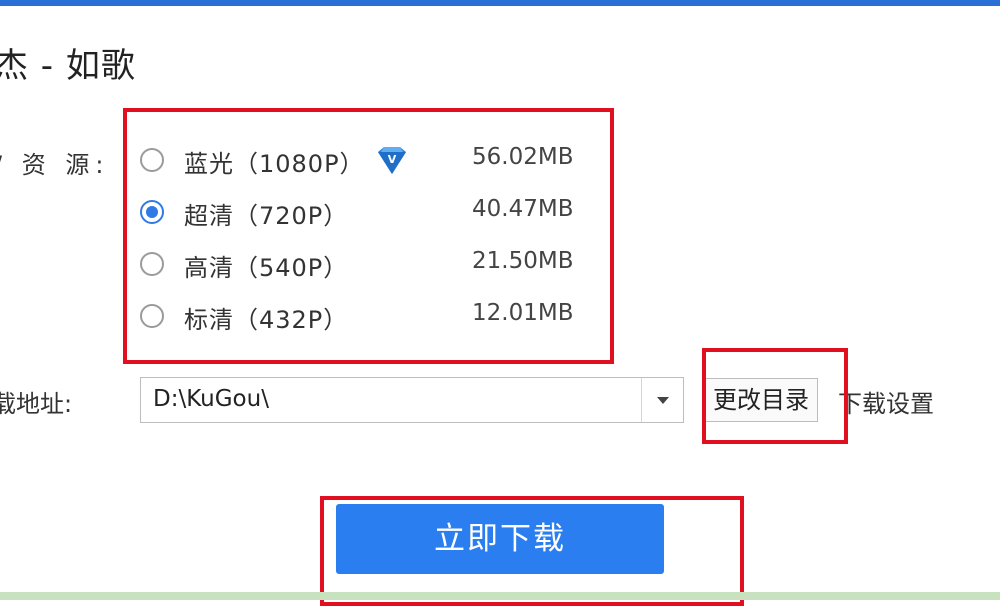 The image size is (1000, 606). Describe the element at coordinates (500, 539) in the screenshot. I see `download-now-button: 立即下载` at that location.